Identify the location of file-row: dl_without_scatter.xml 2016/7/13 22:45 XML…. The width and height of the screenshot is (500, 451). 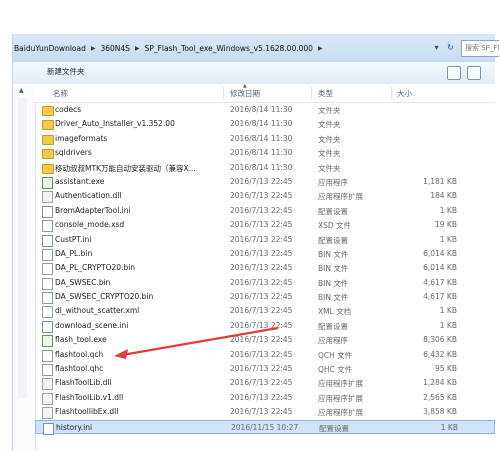
(265, 311).